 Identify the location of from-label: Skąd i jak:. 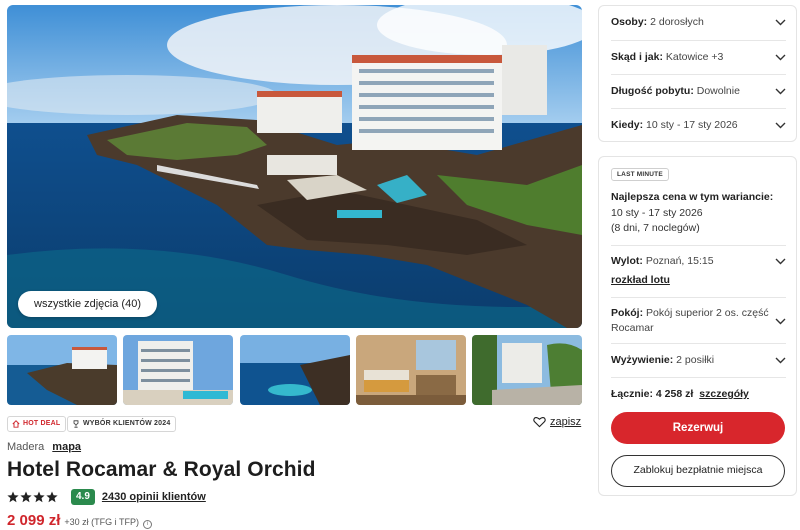
(637, 57).